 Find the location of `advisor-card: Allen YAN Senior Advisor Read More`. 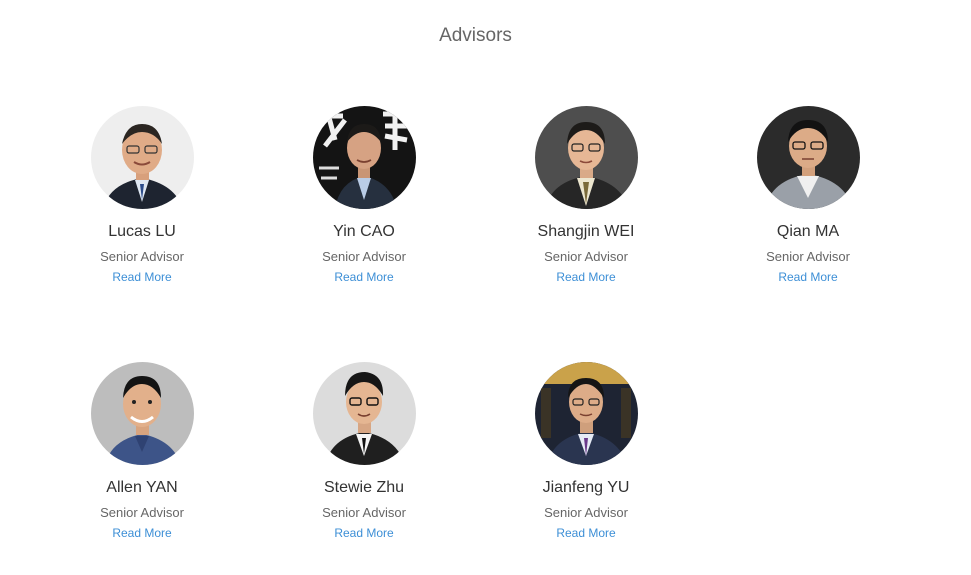

advisor-card: Allen YAN Senior Advisor Read More is located at coordinates (142, 452).